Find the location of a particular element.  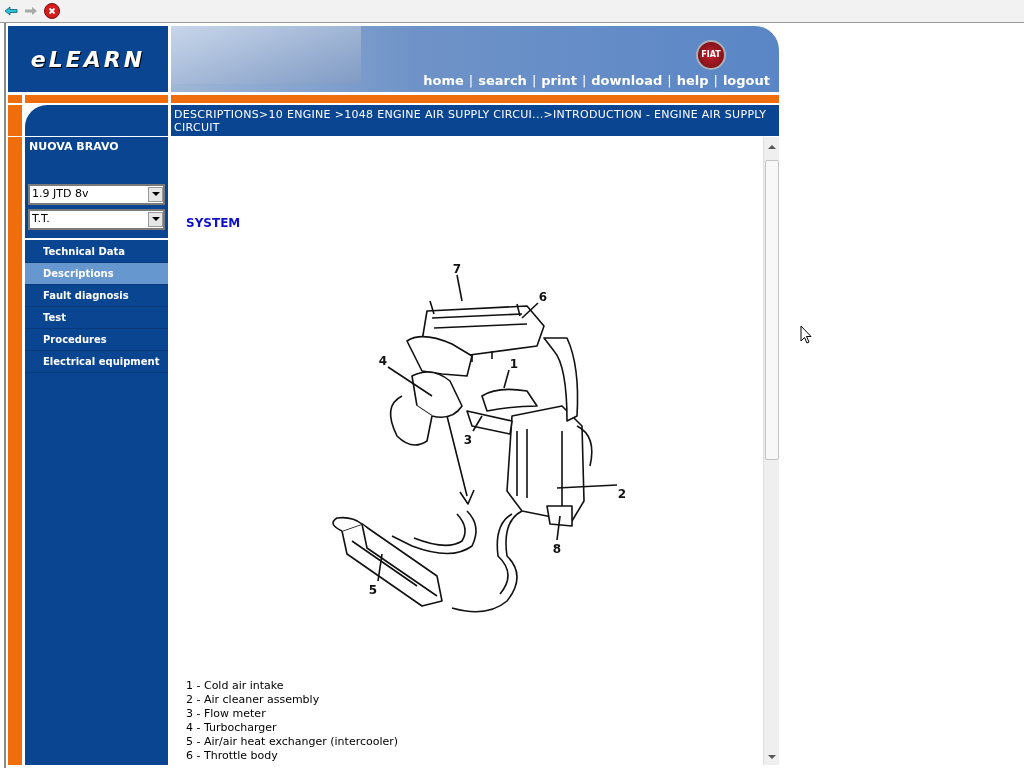

dropdown: 1.9 JTD 8v is located at coordinates (96, 194).